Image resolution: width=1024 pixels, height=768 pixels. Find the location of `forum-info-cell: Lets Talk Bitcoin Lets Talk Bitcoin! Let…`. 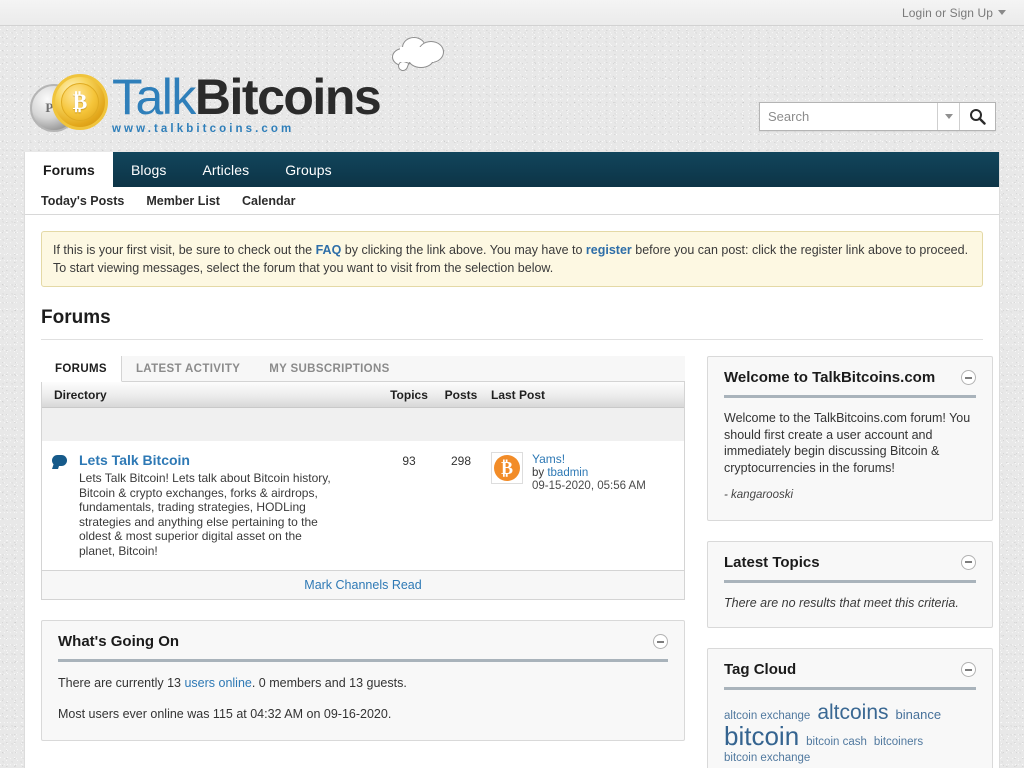

forum-info-cell: Lets Talk Bitcoin Lets Talk Bitcoin! Let… is located at coordinates (229, 505).